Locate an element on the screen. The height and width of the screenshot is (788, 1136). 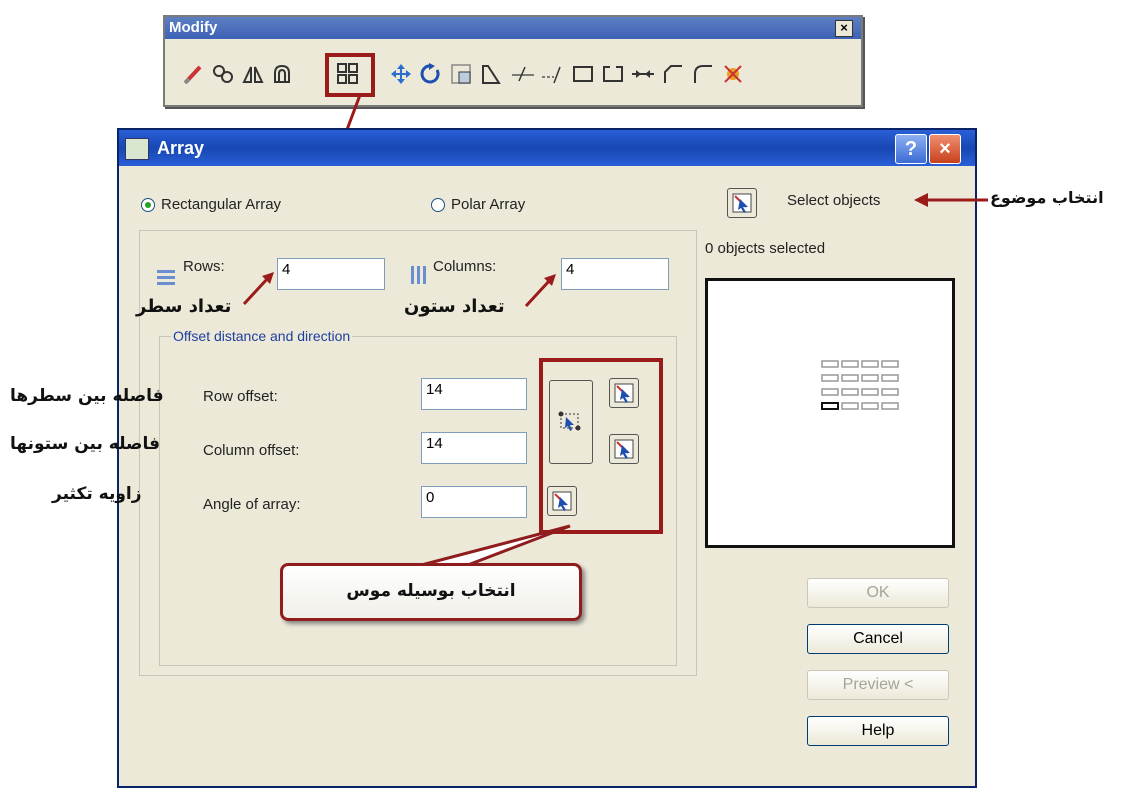
polar-array-label: Polar Array is located at coordinates (488, 204).